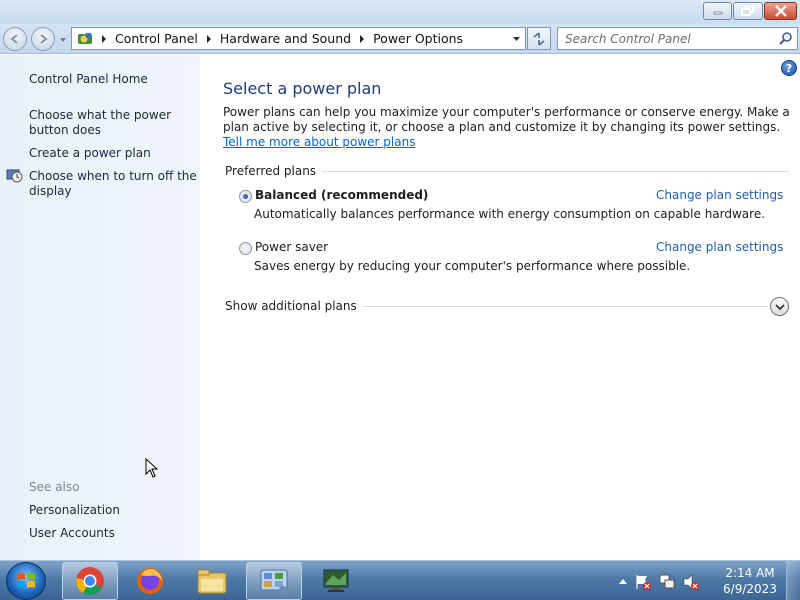 This screenshot has height=600, width=800. What do you see at coordinates (285, 38) in the screenshot?
I see `breadcrumb-hardware-and-sound: Hardware and Sound` at bounding box center [285, 38].